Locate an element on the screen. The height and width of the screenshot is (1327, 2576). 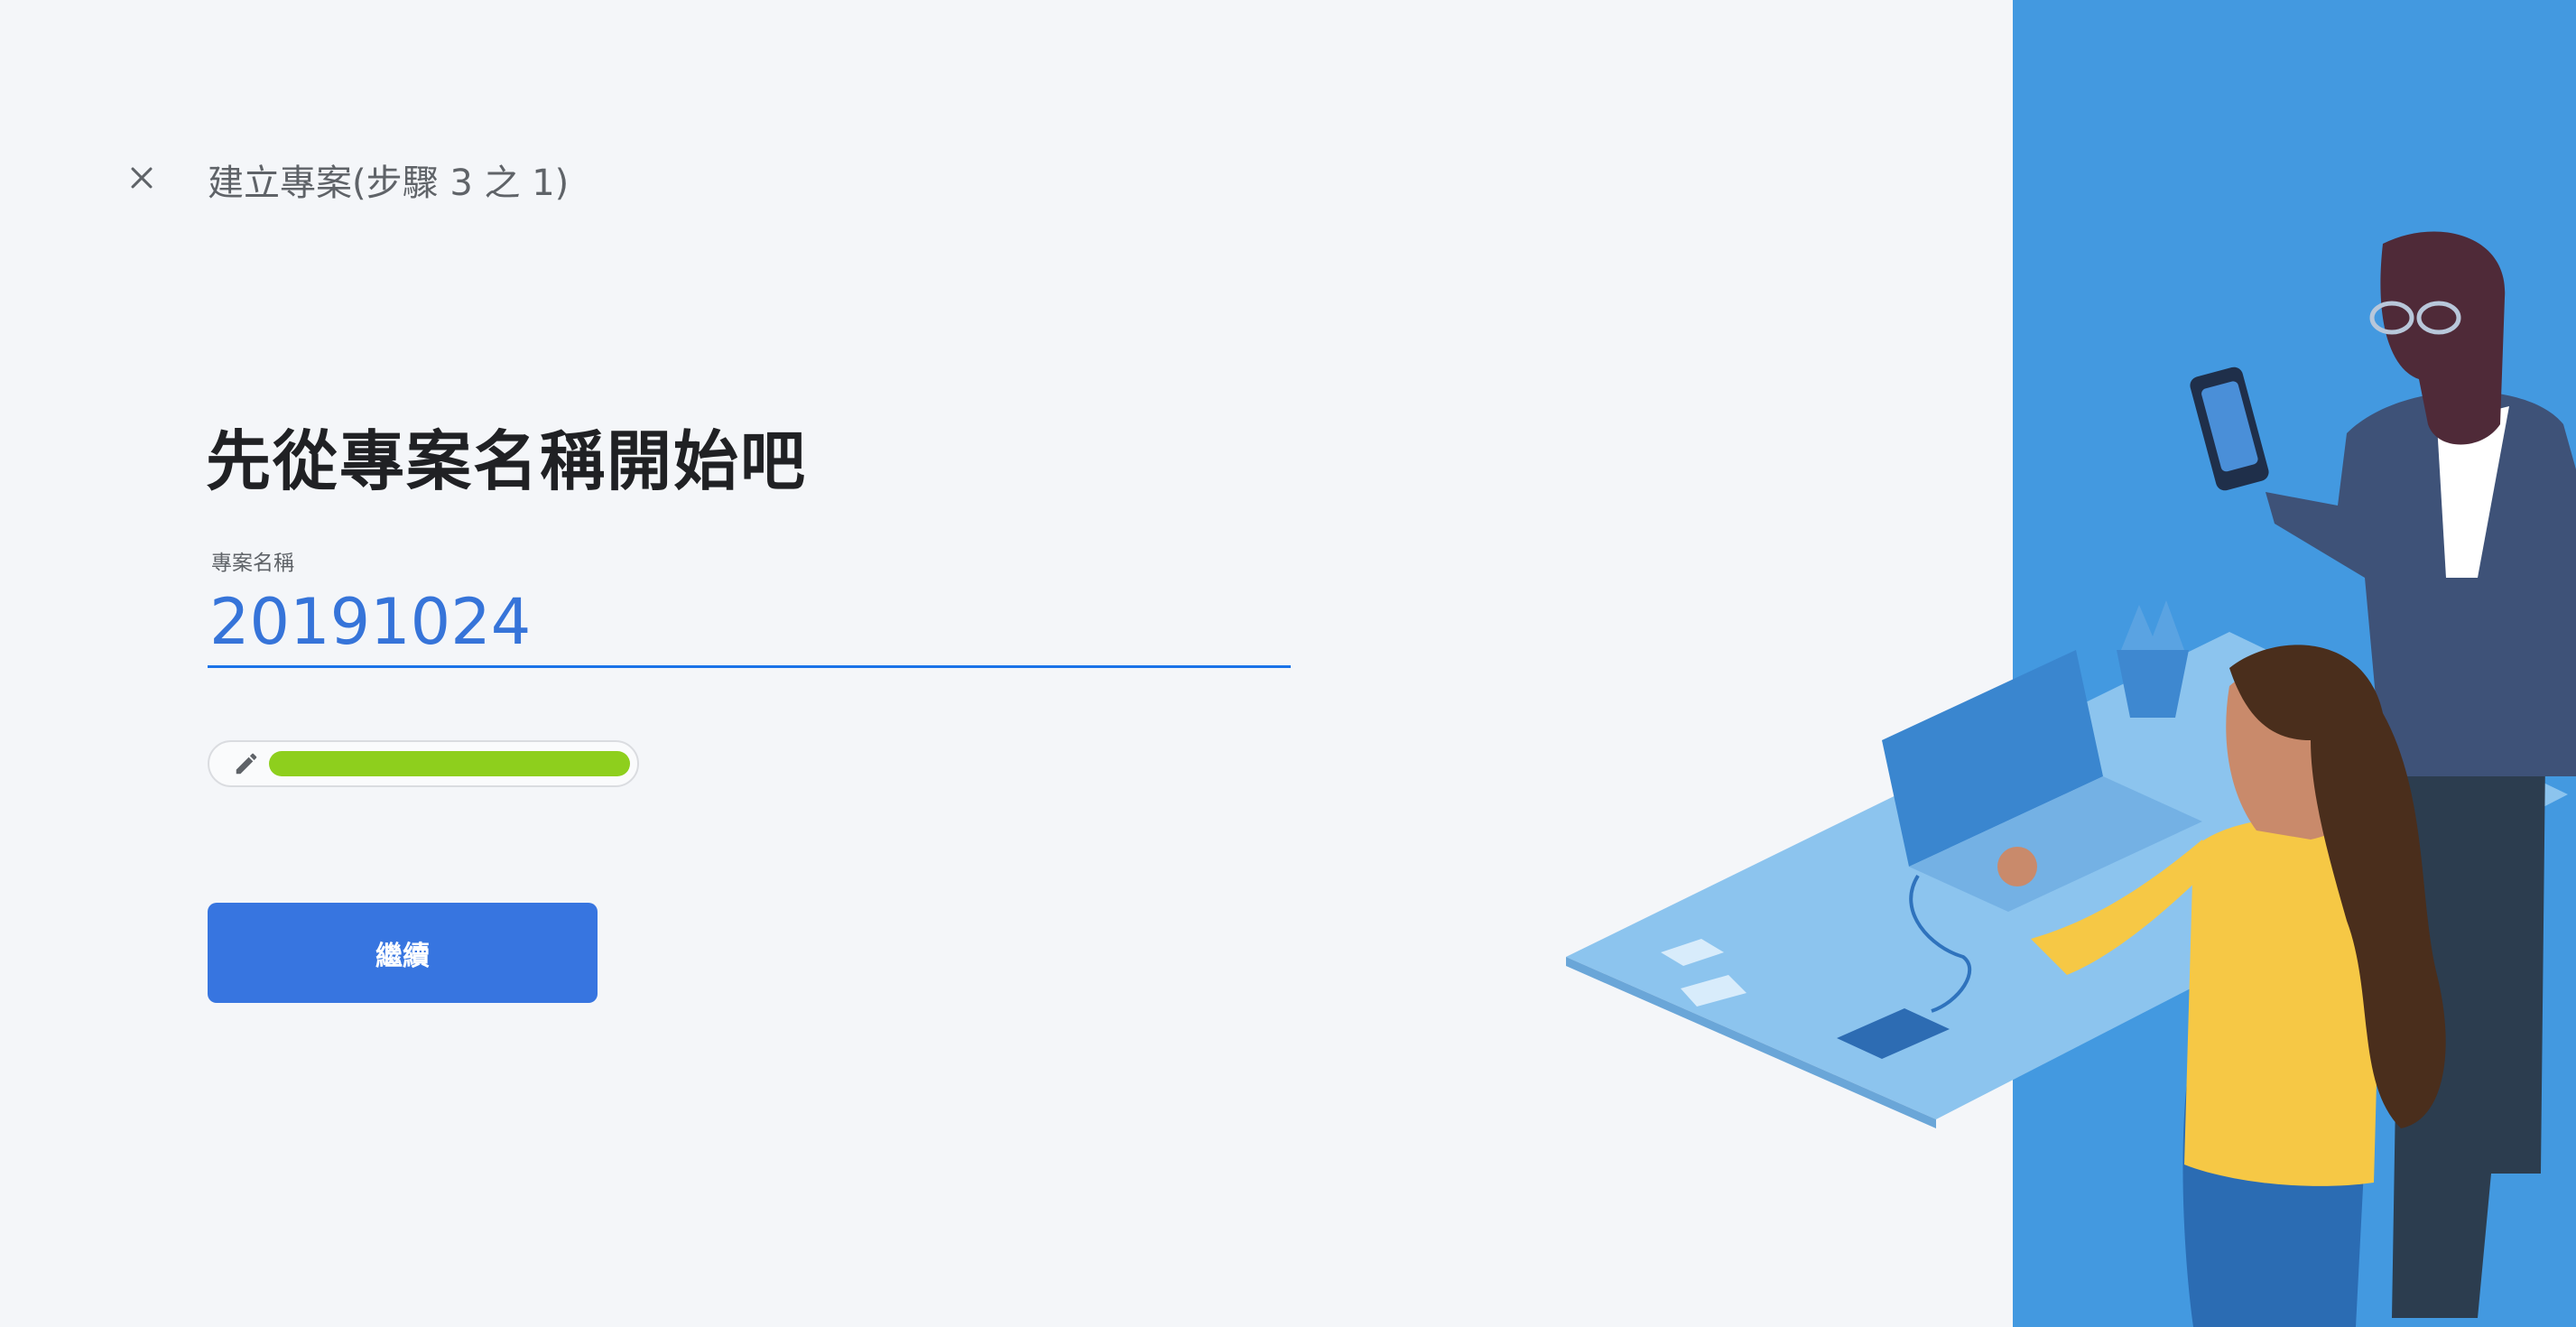
plant-leaves is located at coordinates (2152, 625).